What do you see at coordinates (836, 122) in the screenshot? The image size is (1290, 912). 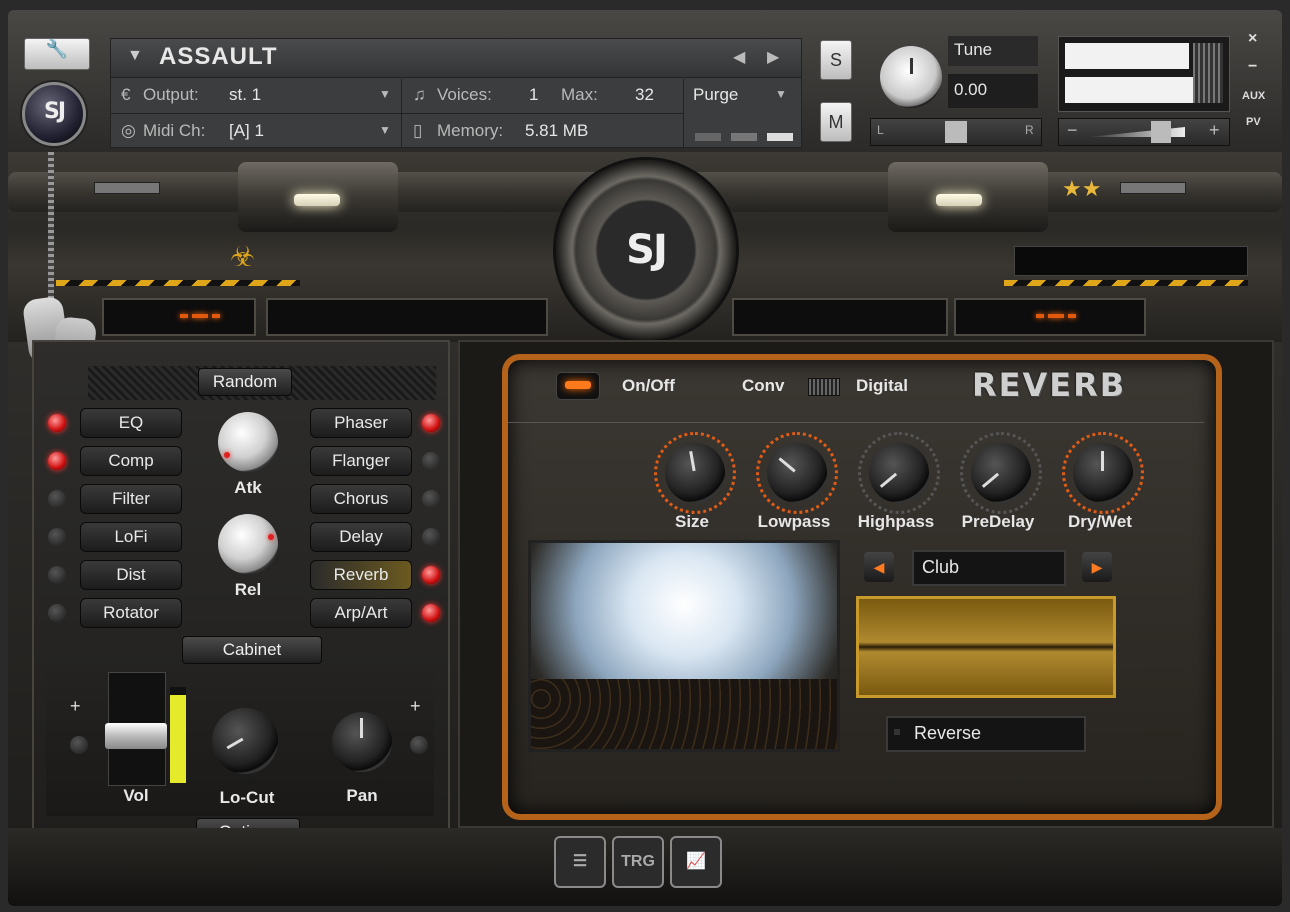 I see `mute-button: M` at bounding box center [836, 122].